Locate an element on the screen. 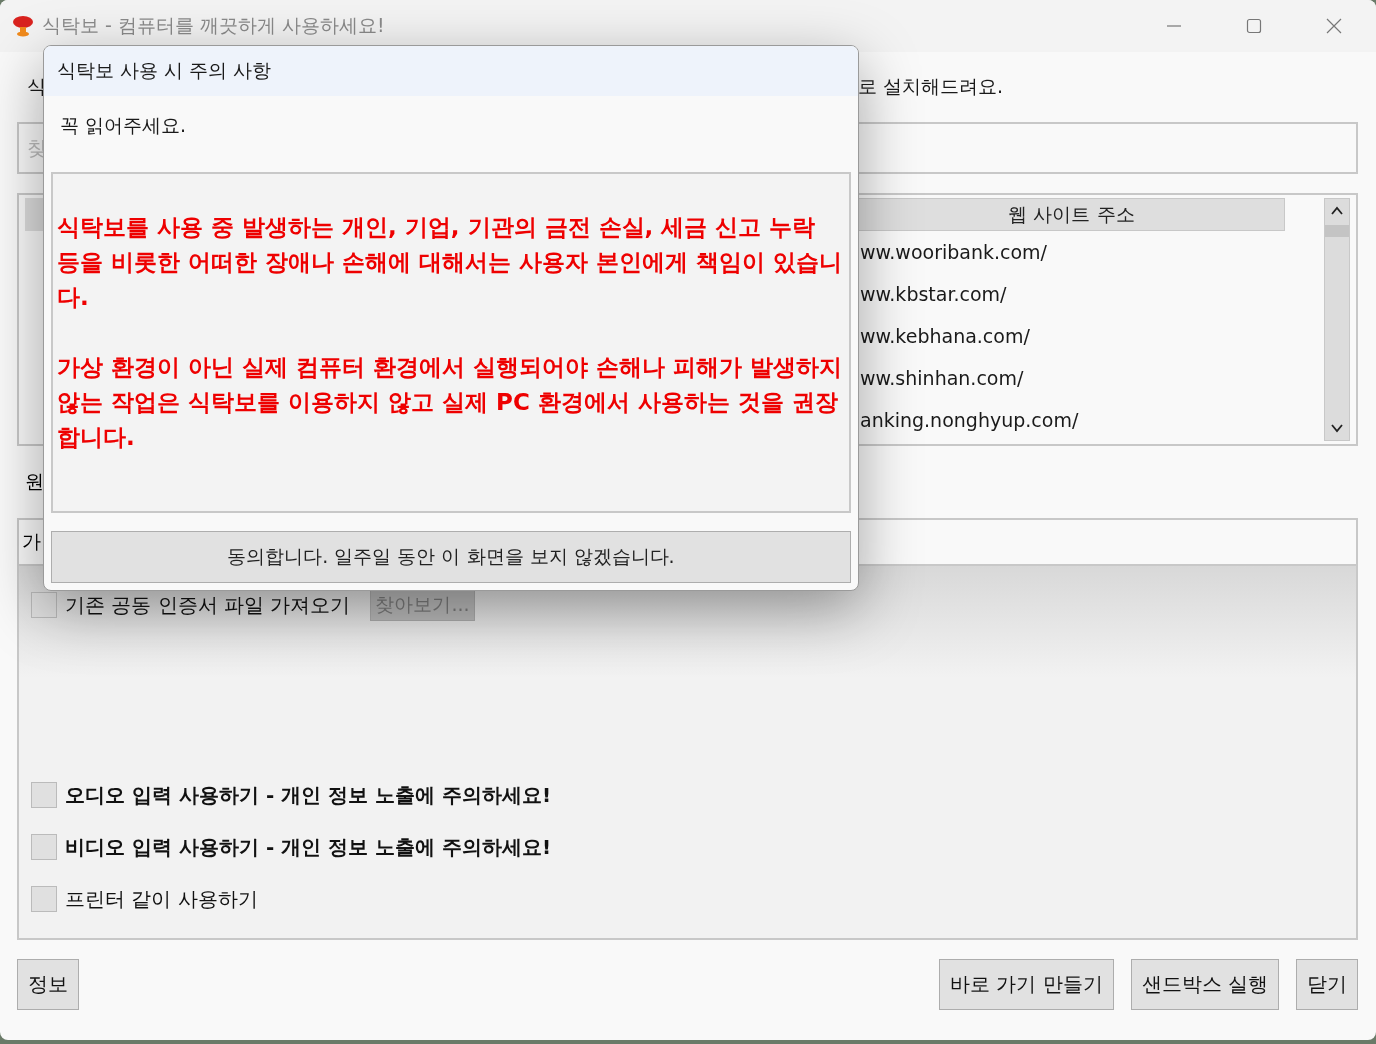 The height and width of the screenshot is (1044, 1376). mushroom-icon is located at coordinates (23, 26).